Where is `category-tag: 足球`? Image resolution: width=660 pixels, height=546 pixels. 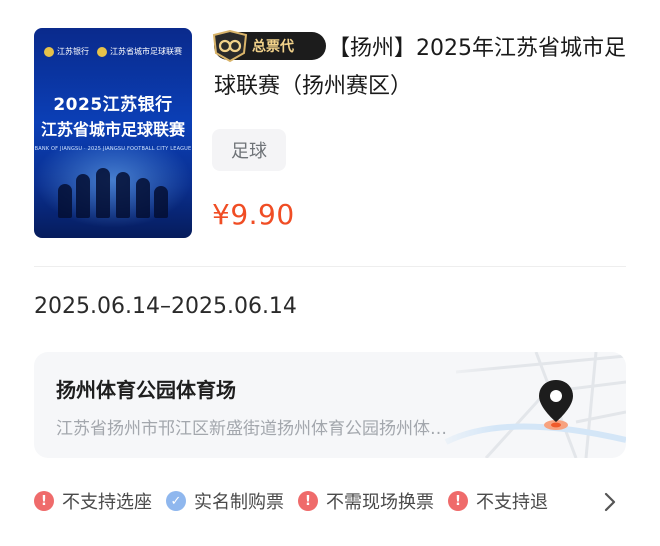 category-tag: 足球 is located at coordinates (249, 150).